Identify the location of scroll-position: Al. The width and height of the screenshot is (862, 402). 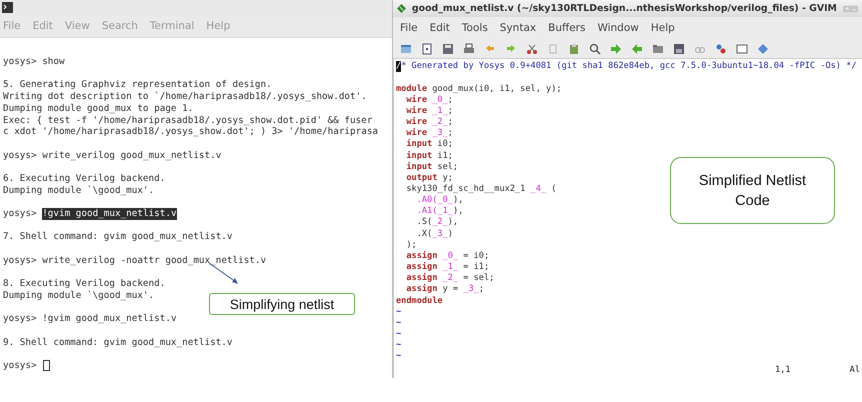
(855, 370).